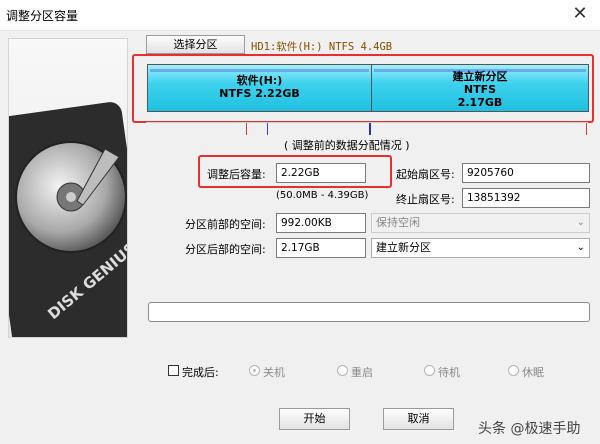 The width and height of the screenshot is (600, 444). What do you see at coordinates (254, 370) in the screenshot?
I see `radio-shutdown` at bounding box center [254, 370].